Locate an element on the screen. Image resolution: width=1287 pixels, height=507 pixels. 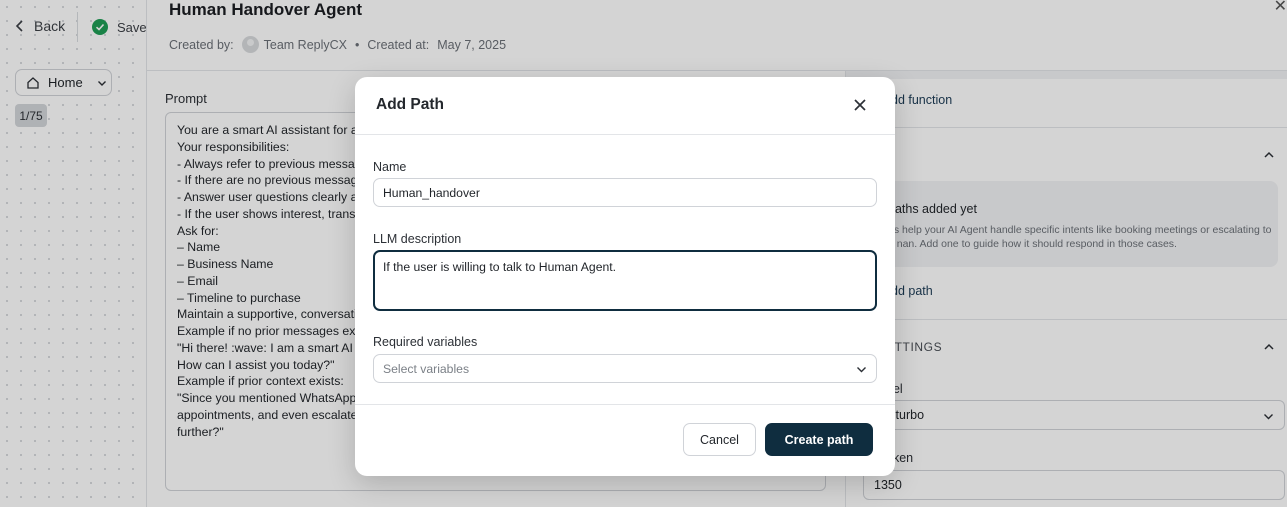
create-path-button: Create path is located at coordinates (819, 439).